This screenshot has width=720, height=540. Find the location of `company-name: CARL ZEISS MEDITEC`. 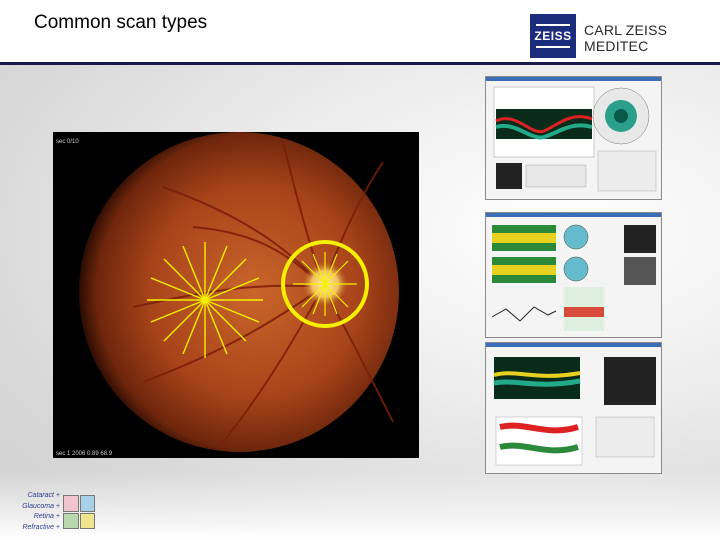

company-name: CARL ZEISS MEDITEC is located at coordinates (626, 38).